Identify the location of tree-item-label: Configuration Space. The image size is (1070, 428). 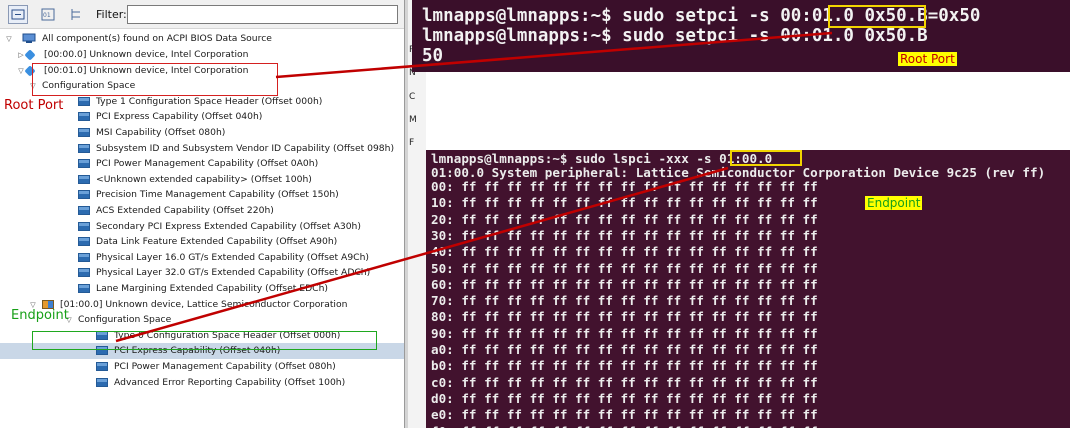
(125, 320).